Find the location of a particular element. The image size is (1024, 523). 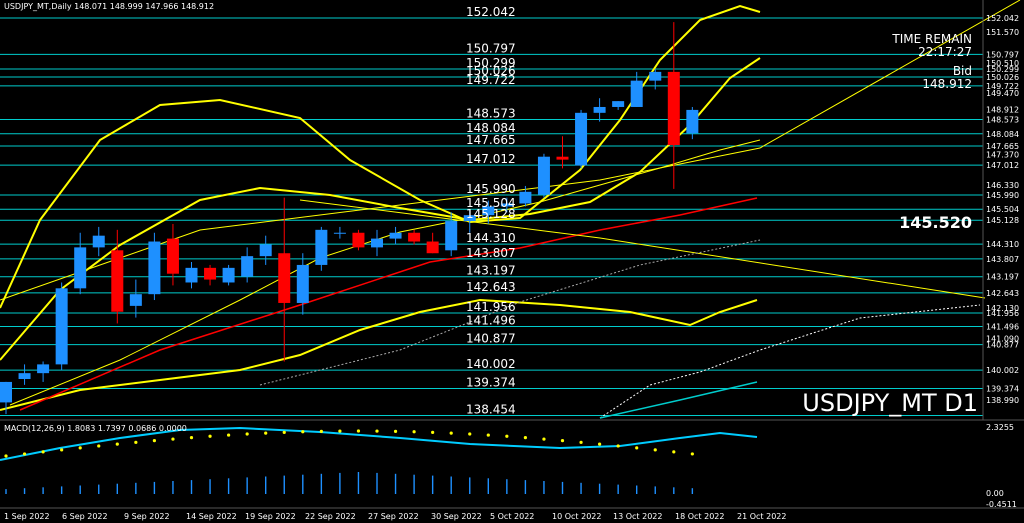

price-tick-label: 149.470 is located at coordinates (1002, 93).